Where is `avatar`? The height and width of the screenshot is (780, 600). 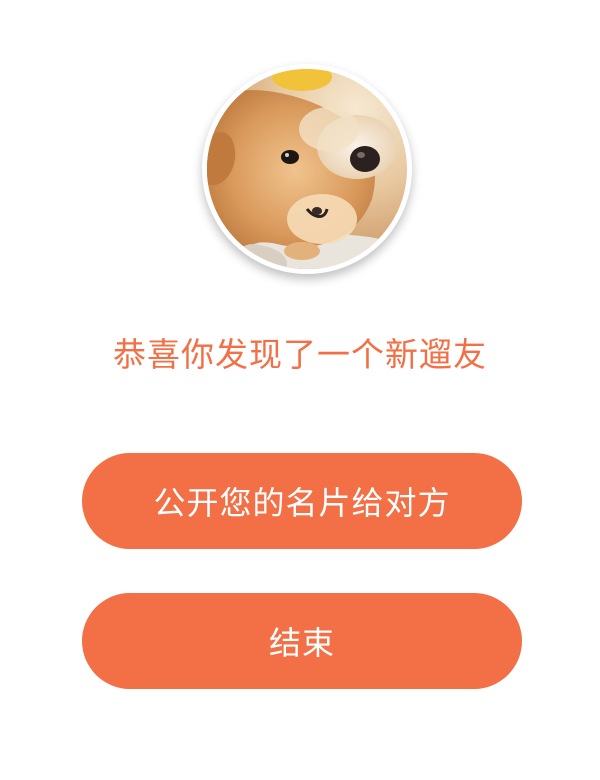
avatar is located at coordinates (307, 169).